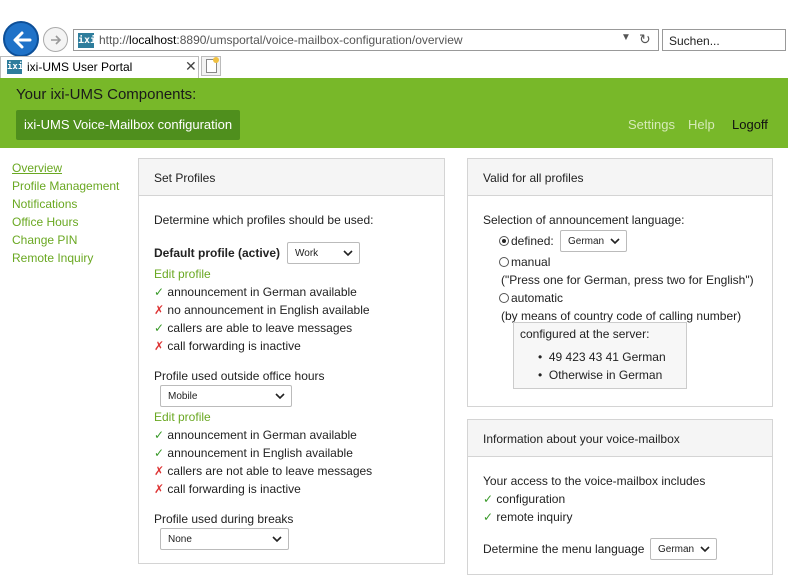 This screenshot has height=580, width=788. I want to click on default-profile-label: Default profile (active), so click(217, 253).